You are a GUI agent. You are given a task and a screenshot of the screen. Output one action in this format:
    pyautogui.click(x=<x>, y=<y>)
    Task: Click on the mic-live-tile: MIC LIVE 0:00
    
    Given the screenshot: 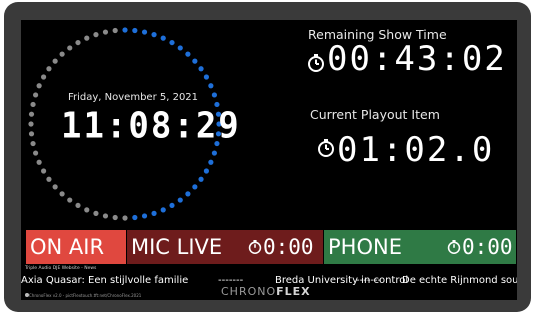 What is the action you would take?
    pyautogui.click(x=225, y=247)
    